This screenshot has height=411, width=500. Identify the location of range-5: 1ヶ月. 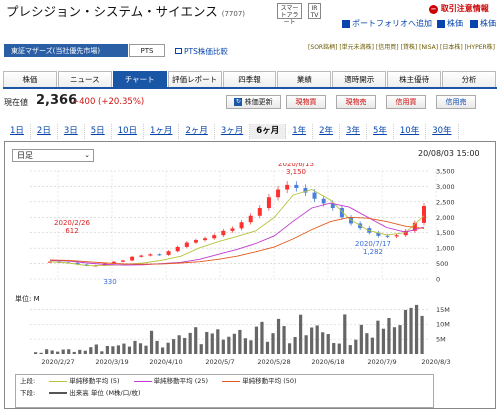
(162, 131).